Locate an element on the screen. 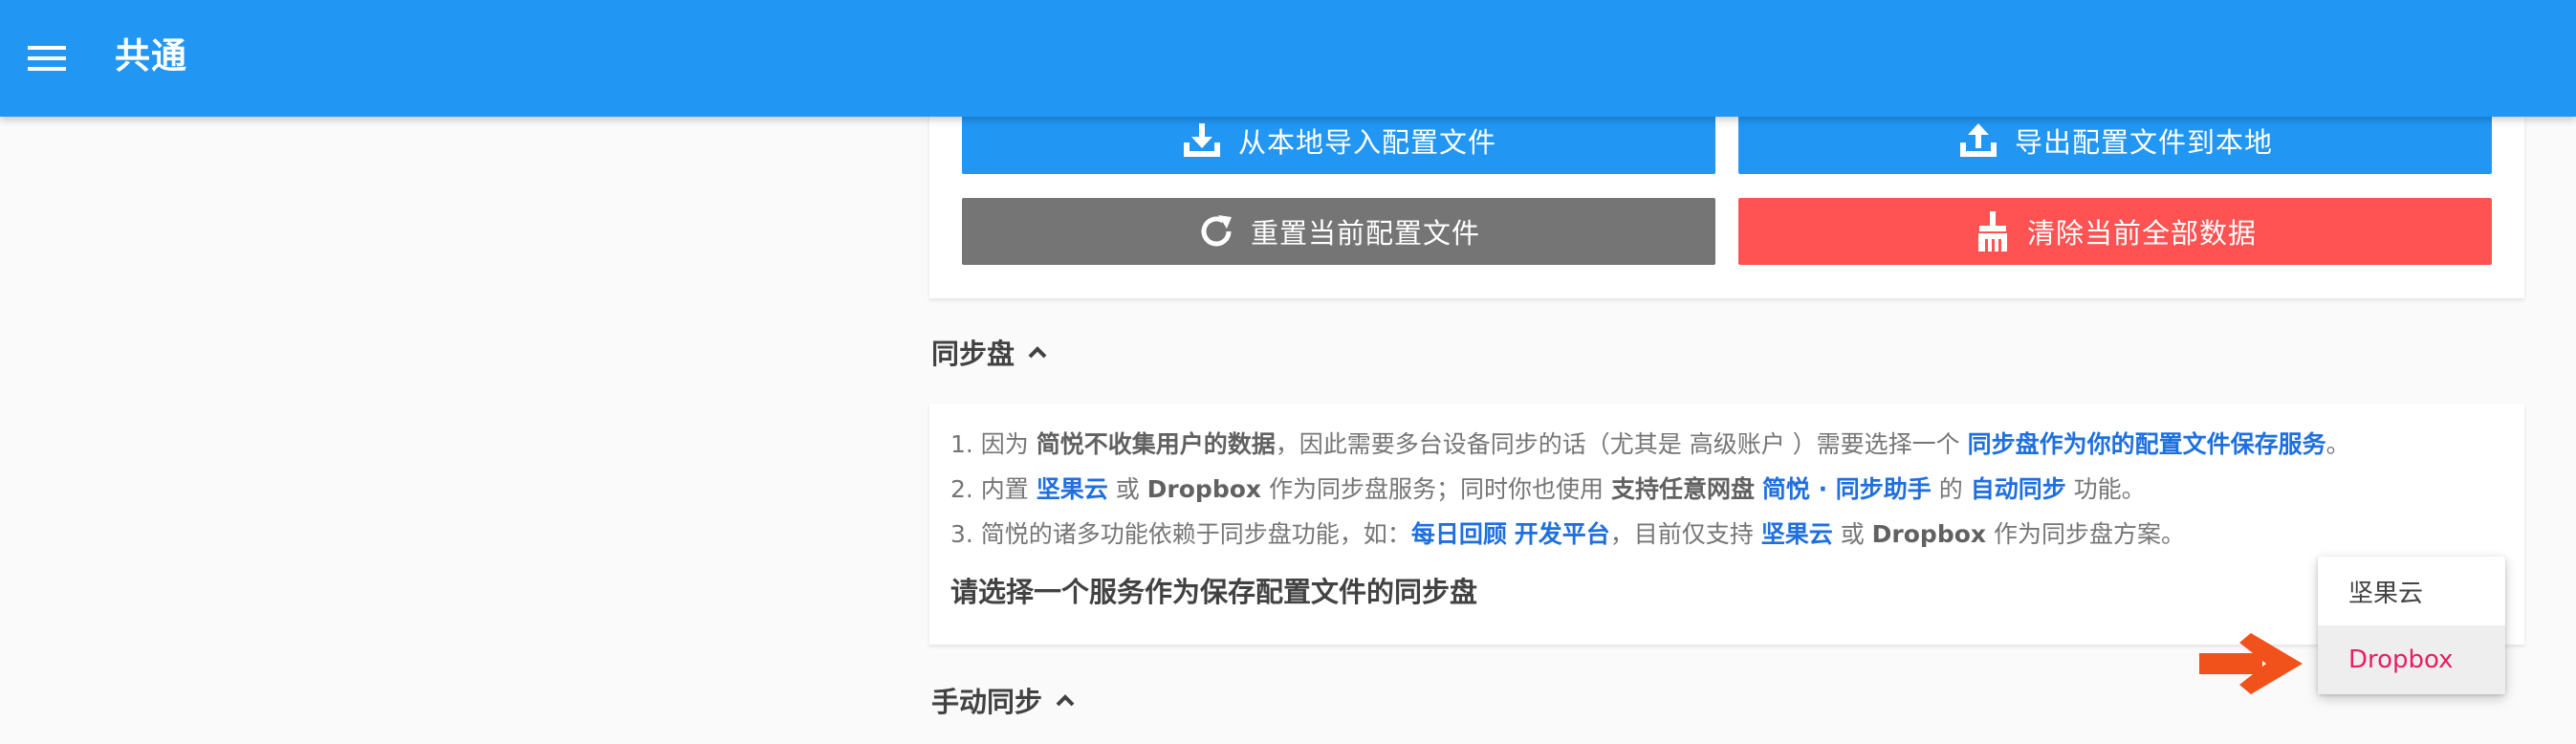  menu-icon is located at coordinates (47, 58).